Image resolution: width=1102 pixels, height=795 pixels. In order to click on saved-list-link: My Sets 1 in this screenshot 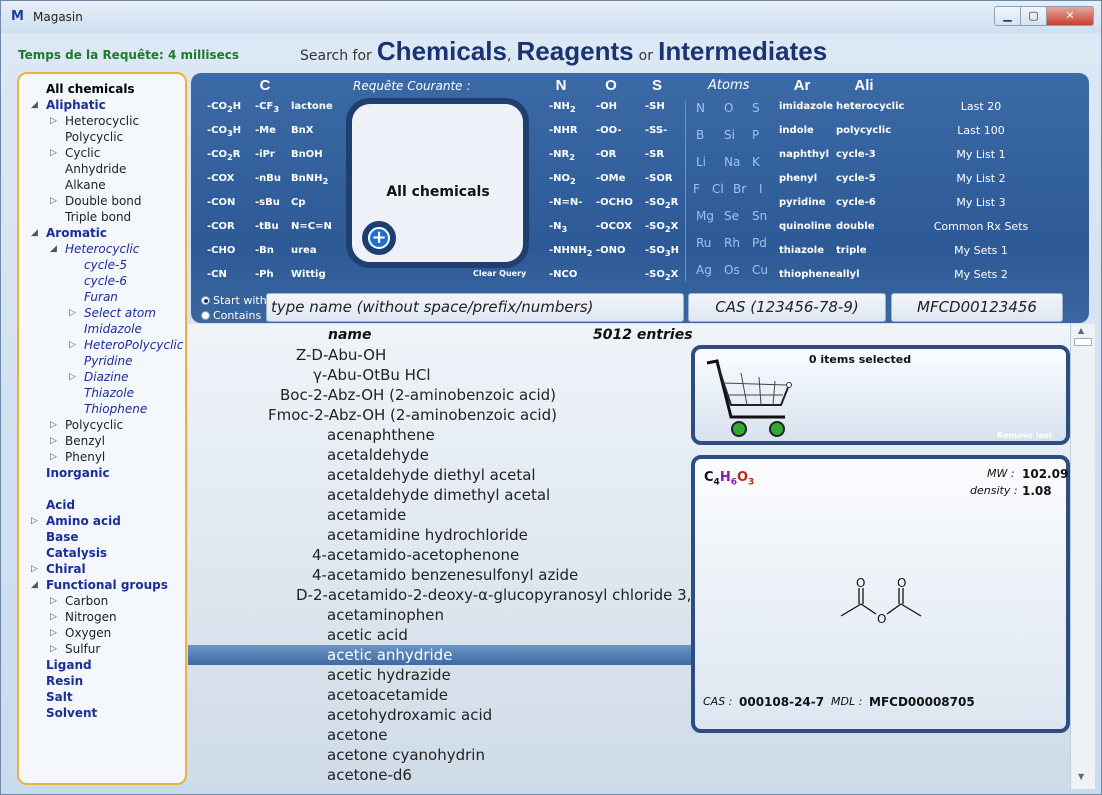, I will do `click(981, 250)`.